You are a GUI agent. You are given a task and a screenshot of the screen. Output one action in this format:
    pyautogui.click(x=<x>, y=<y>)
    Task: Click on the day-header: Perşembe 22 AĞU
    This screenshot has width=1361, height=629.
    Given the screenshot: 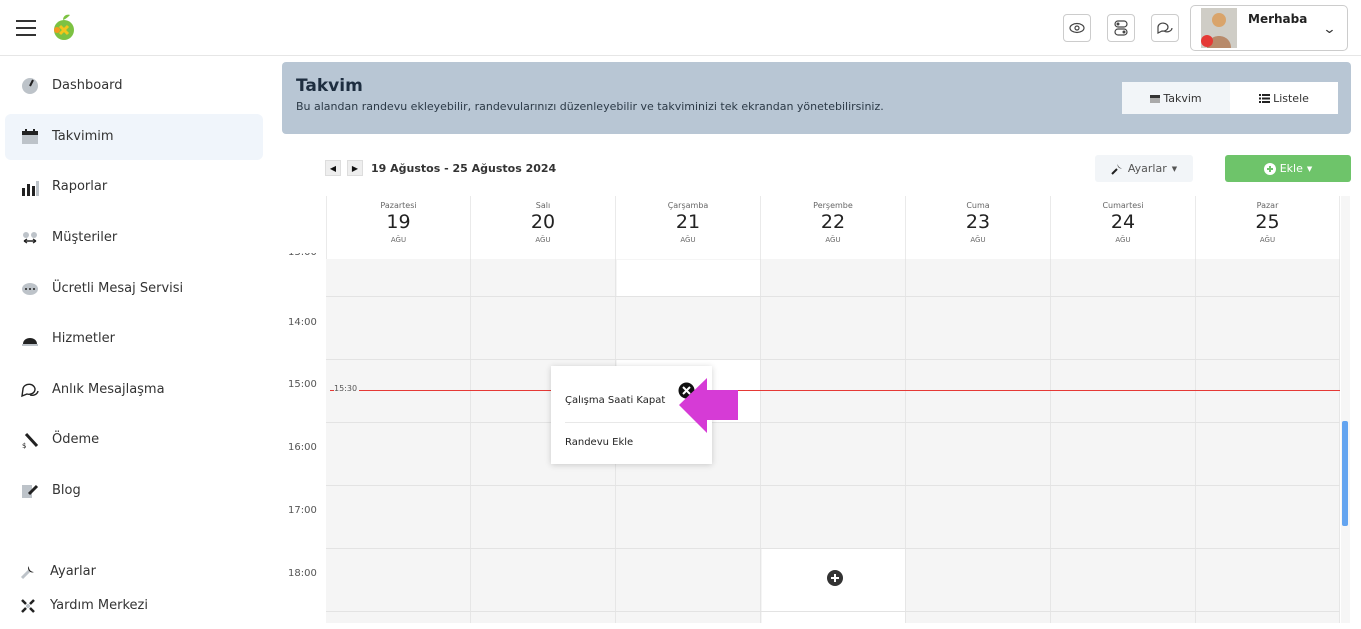 What is the action you would take?
    pyautogui.click(x=833, y=227)
    